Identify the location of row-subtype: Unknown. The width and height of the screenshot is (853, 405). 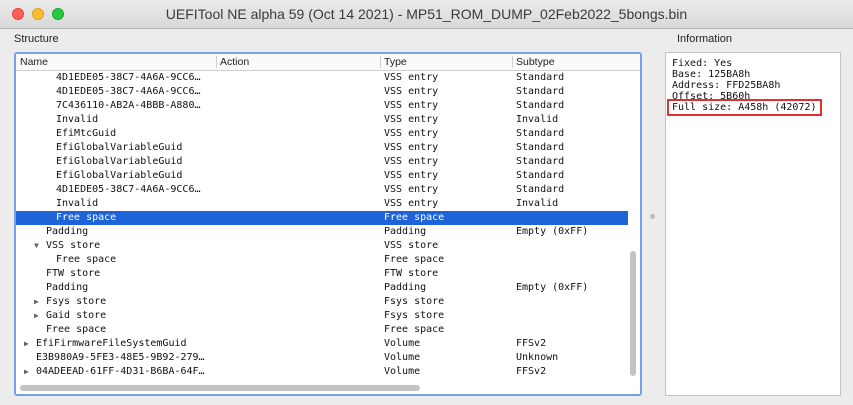
(537, 357).